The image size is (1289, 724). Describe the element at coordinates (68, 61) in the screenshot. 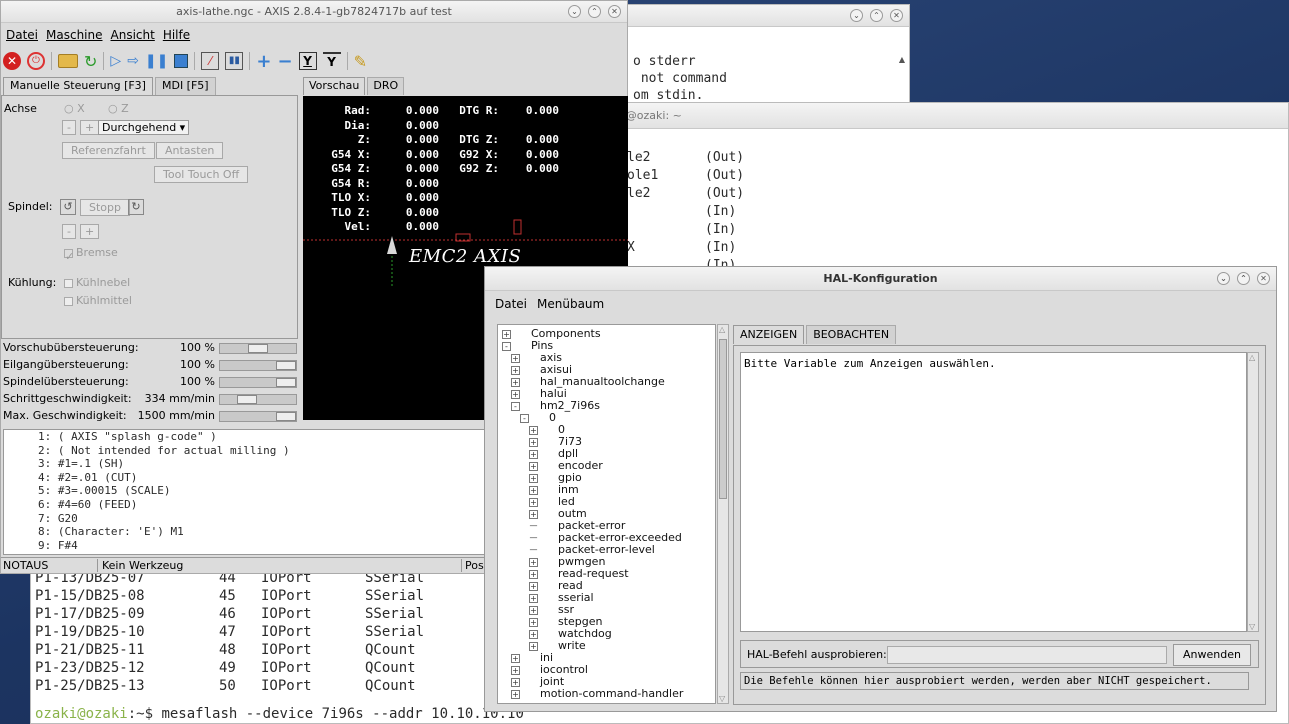

I see `open-file-icon` at that location.